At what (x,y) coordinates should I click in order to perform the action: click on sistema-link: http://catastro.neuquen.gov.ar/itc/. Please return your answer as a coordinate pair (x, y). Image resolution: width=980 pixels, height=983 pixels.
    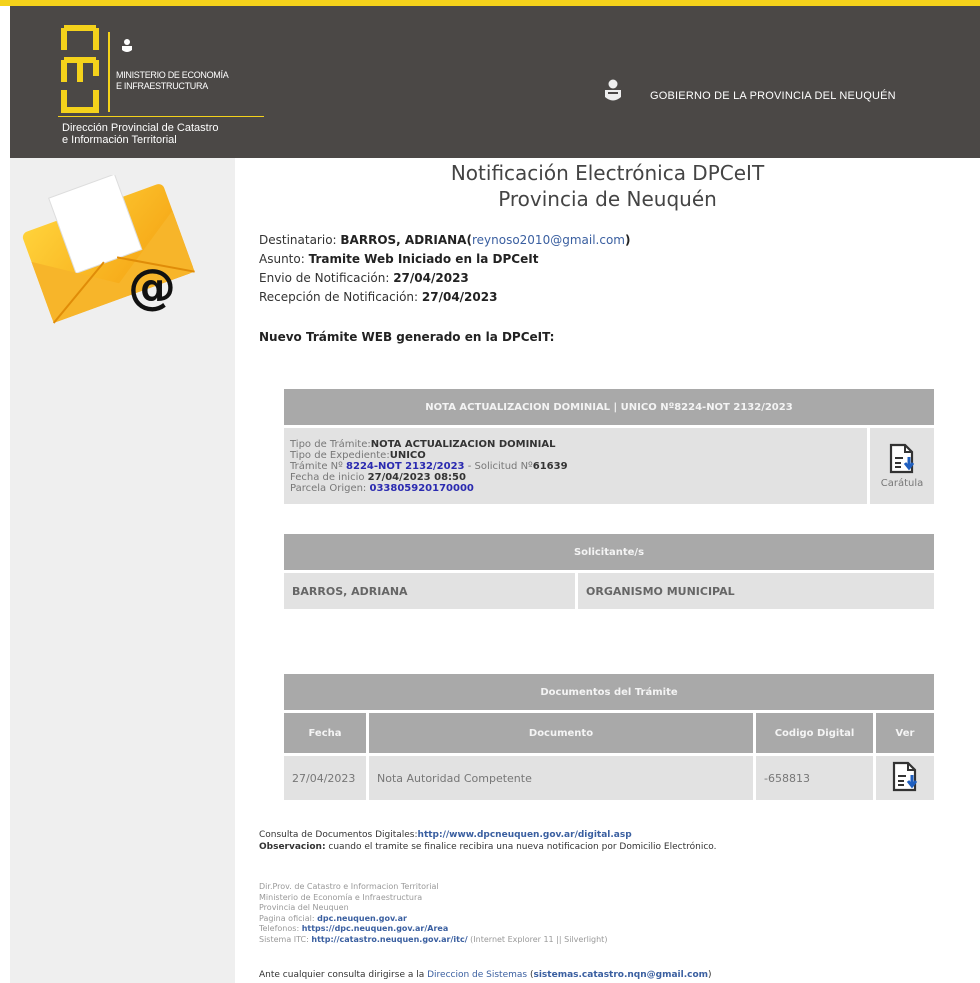
    Looking at the image, I should click on (389, 939).